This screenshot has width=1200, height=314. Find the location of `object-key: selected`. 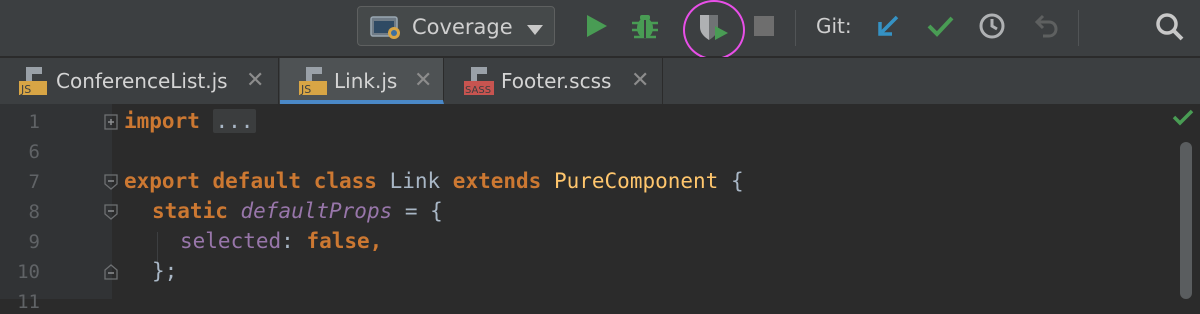

object-key: selected is located at coordinates (231, 241).